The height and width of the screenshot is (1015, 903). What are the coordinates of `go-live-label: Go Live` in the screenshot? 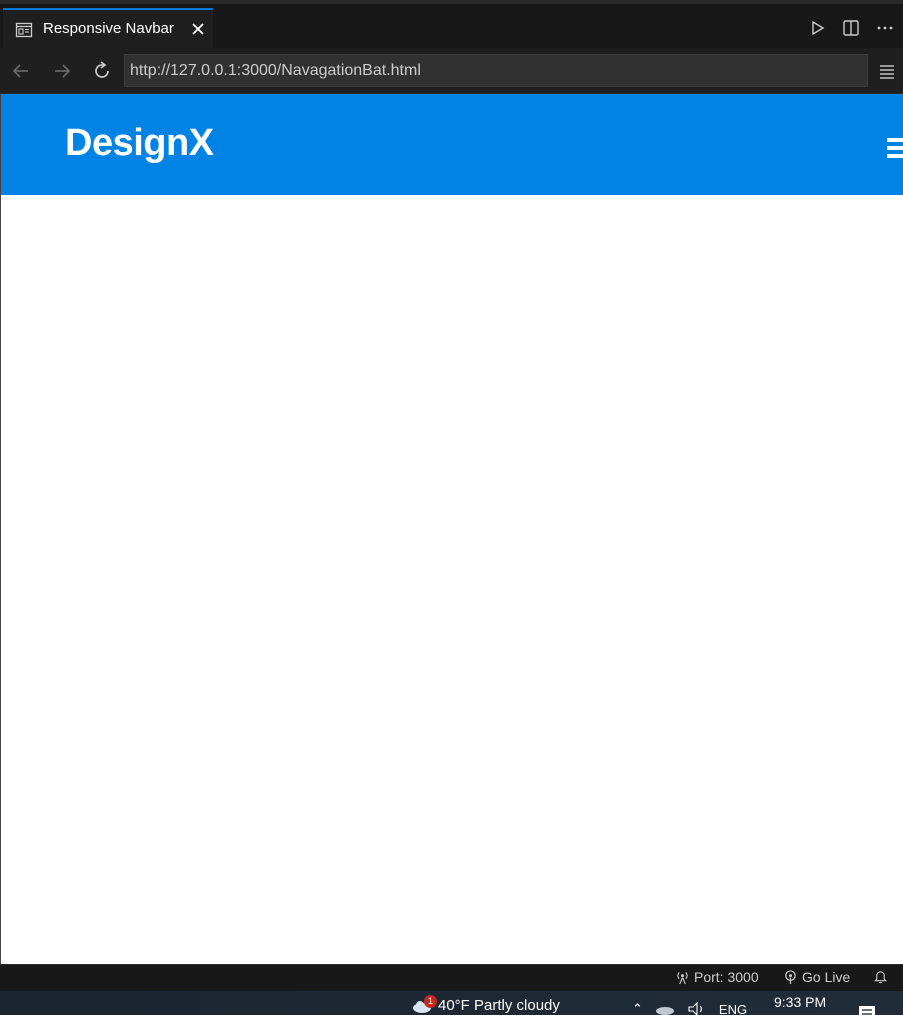 It's located at (826, 977).